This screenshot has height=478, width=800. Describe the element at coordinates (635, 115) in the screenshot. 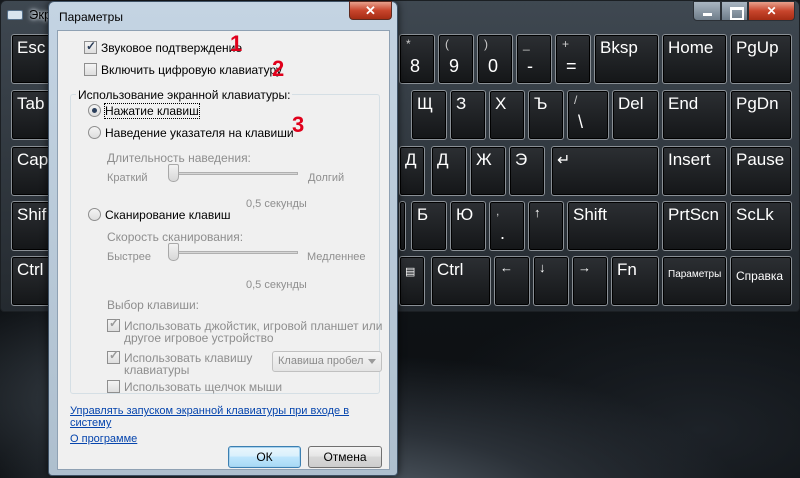

I see `key-delete: Del` at that location.